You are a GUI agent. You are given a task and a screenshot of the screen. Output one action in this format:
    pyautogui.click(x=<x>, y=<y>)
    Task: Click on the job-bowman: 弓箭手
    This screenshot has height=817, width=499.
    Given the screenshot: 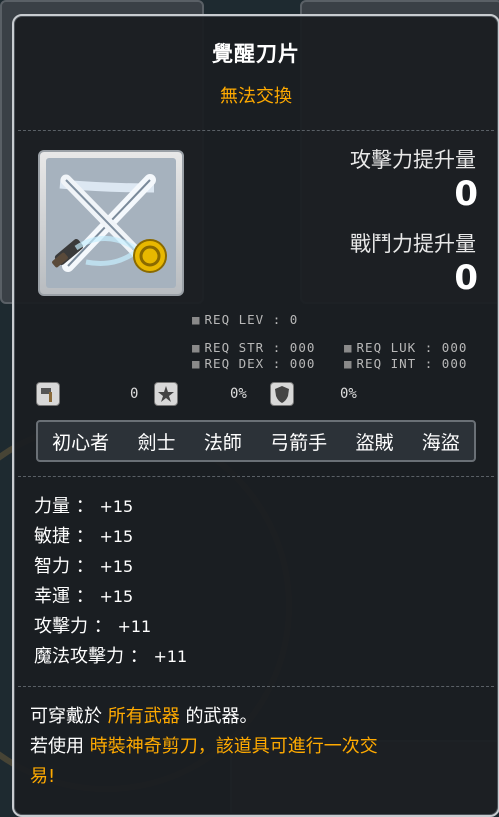 What is the action you would take?
    pyautogui.click(x=299, y=442)
    